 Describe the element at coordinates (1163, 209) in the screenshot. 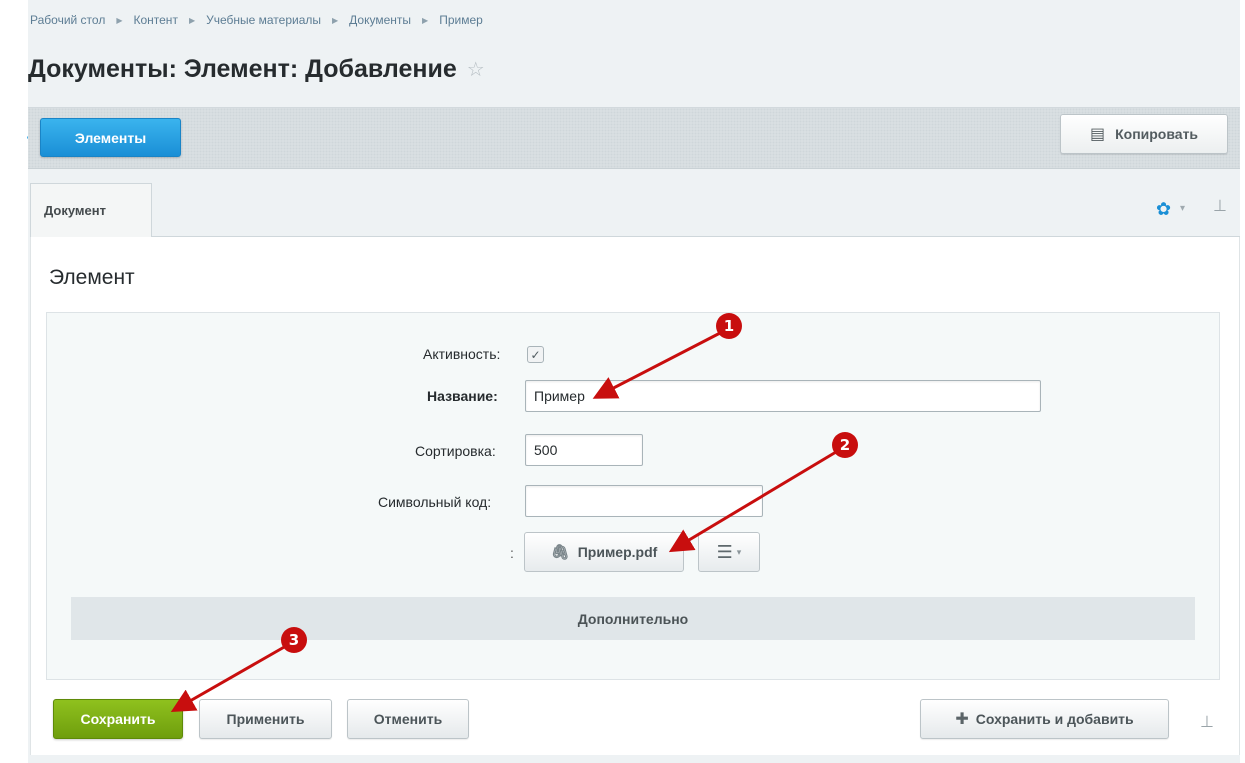

I see `gear-icon: ✿` at that location.